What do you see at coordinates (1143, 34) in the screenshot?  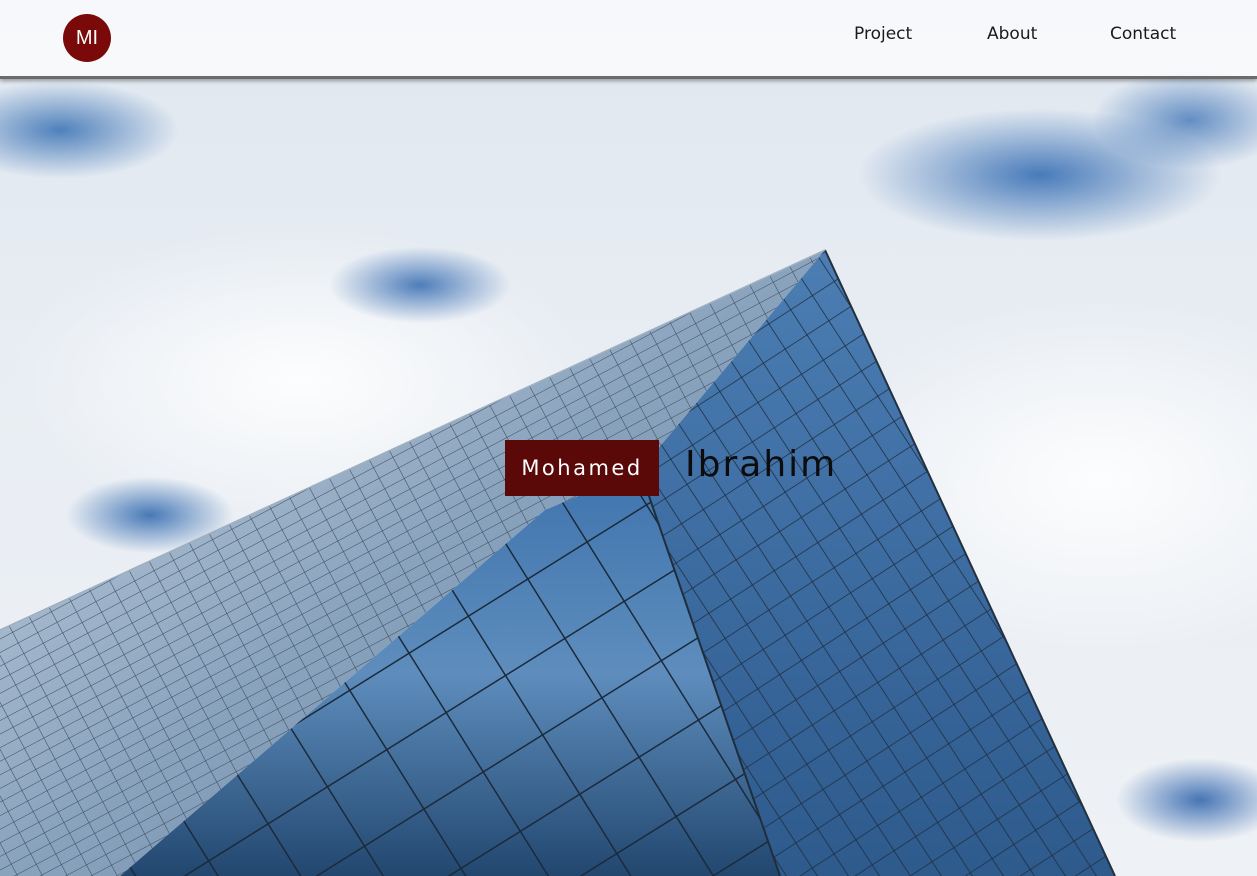 I see `nav-link-contact: Contact` at bounding box center [1143, 34].